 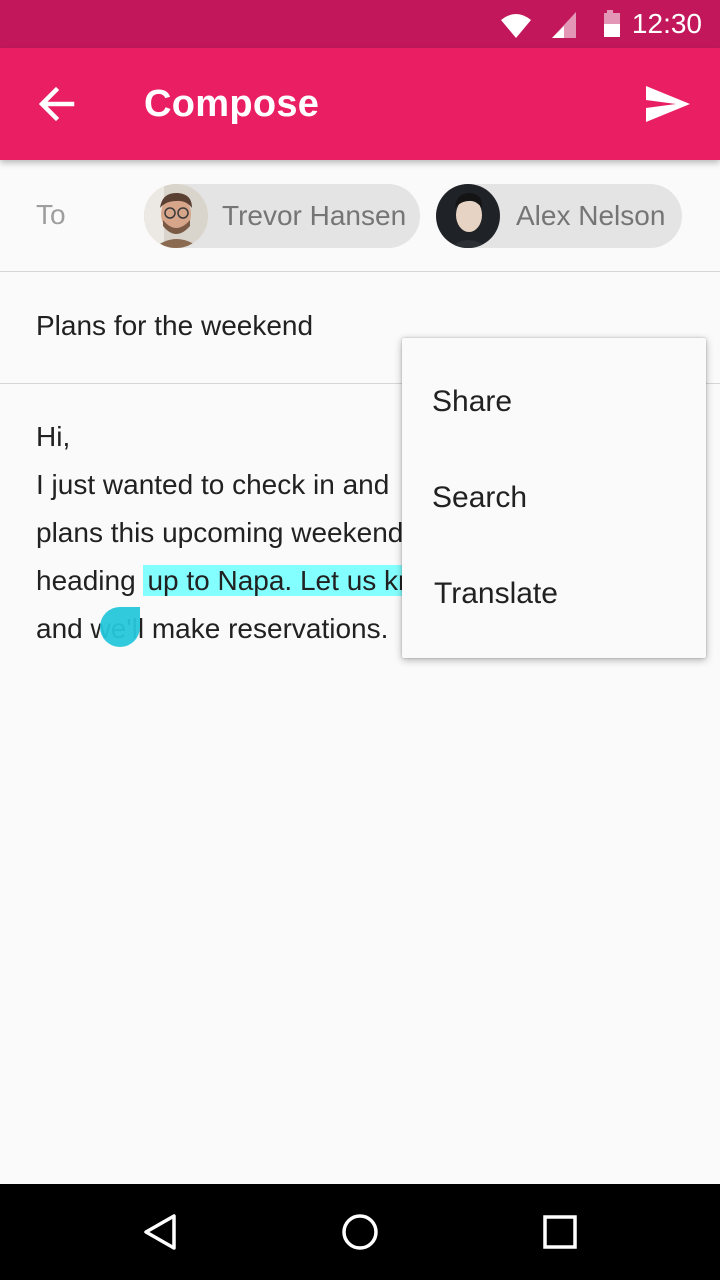 I want to click on recipients-row: To Trevor Hansen Alex Nelson, so click(x=360, y=216).